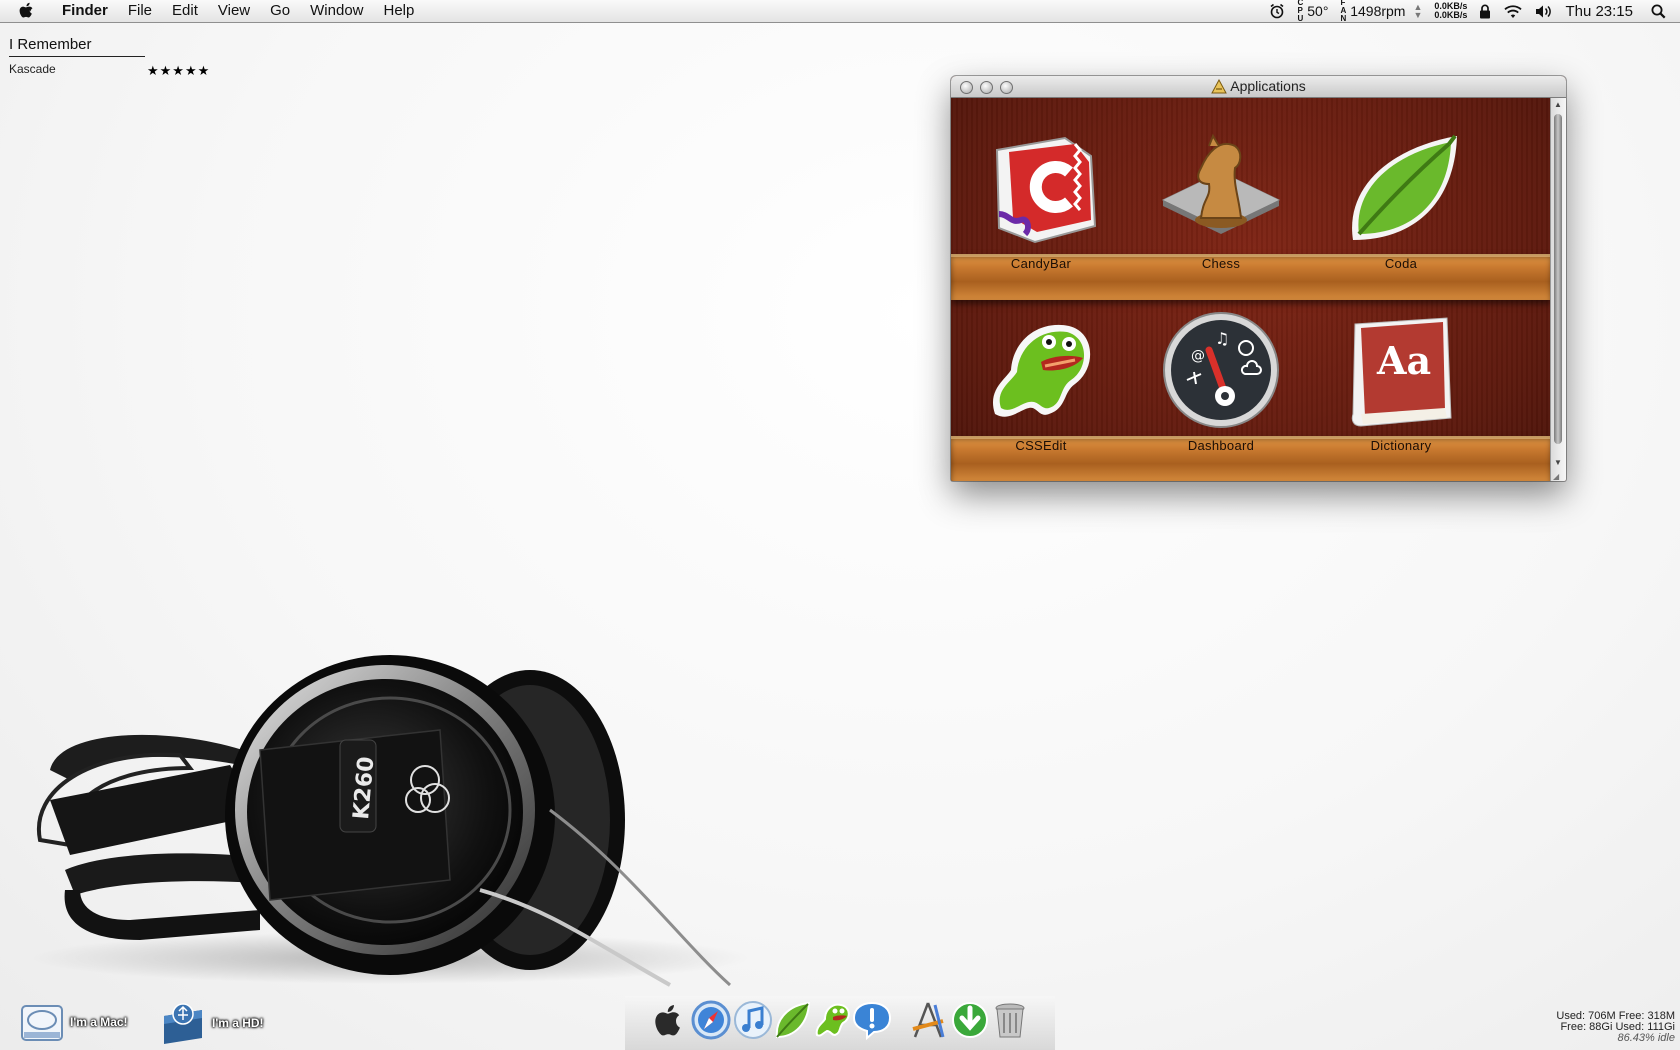 This screenshot has height=1050, width=1680. What do you see at coordinates (1451, 15) in the screenshot?
I see `net-down-value: 0.0KB/s` at bounding box center [1451, 15].